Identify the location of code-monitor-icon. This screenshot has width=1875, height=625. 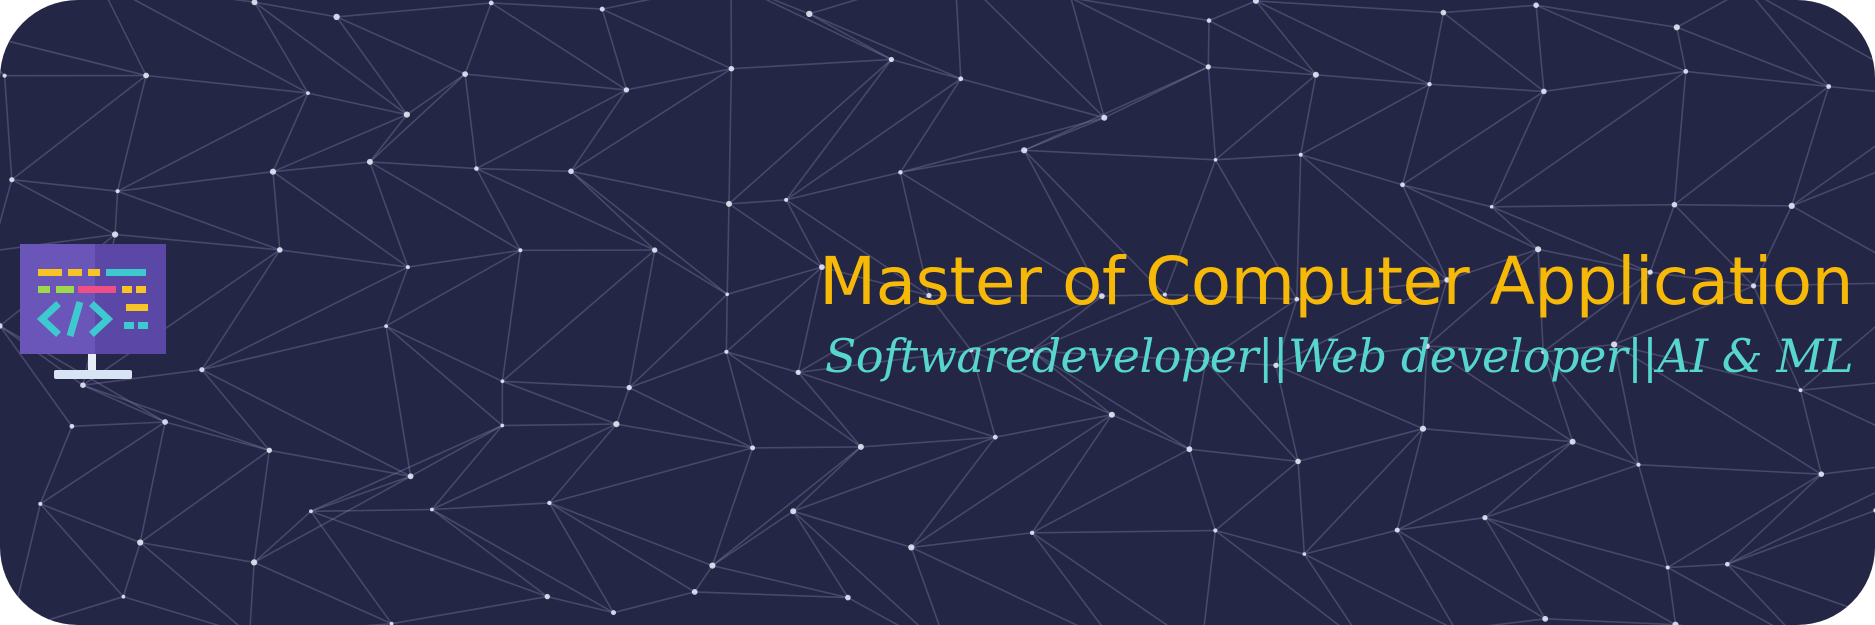
(93, 311).